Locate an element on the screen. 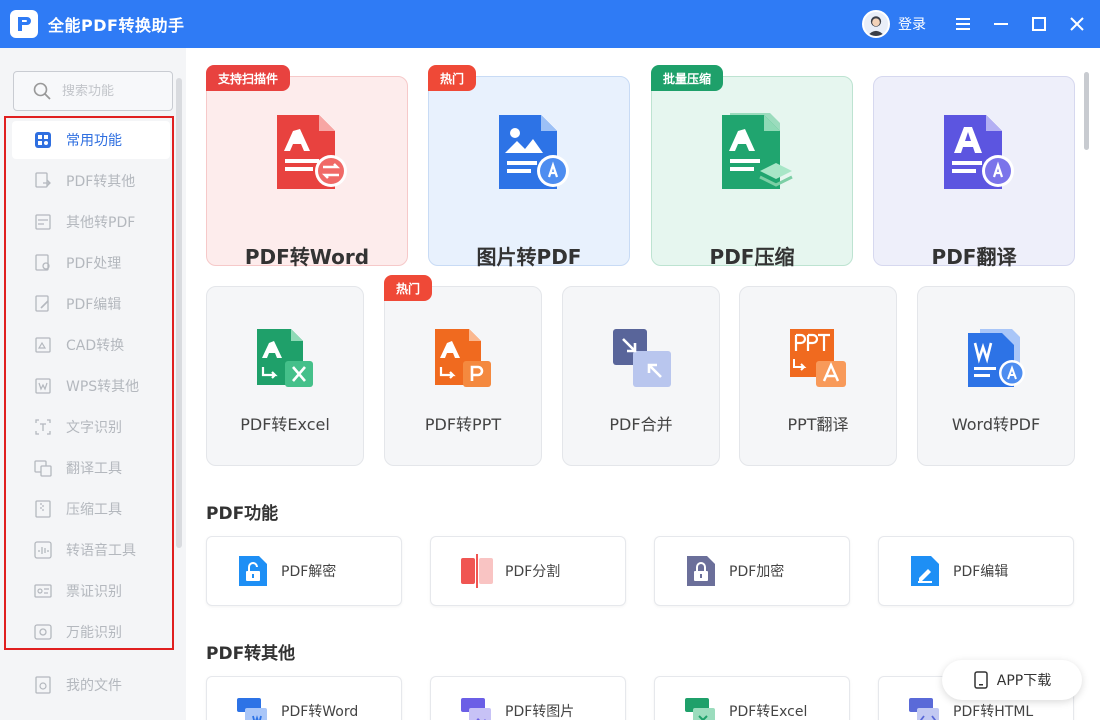  sidebar-item-compress: 压缩工具 is located at coordinates (91, 509).